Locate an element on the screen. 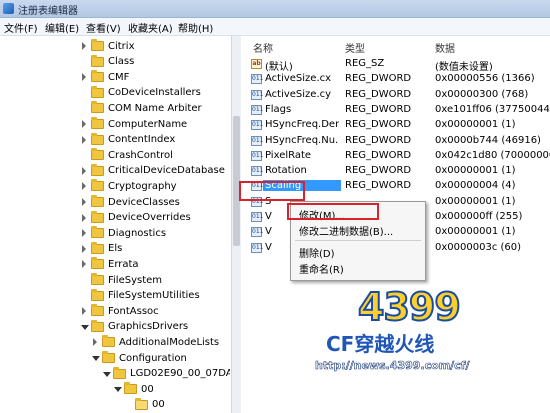 The image size is (550, 413). column-header-name: 名称 is located at coordinates (263, 47).